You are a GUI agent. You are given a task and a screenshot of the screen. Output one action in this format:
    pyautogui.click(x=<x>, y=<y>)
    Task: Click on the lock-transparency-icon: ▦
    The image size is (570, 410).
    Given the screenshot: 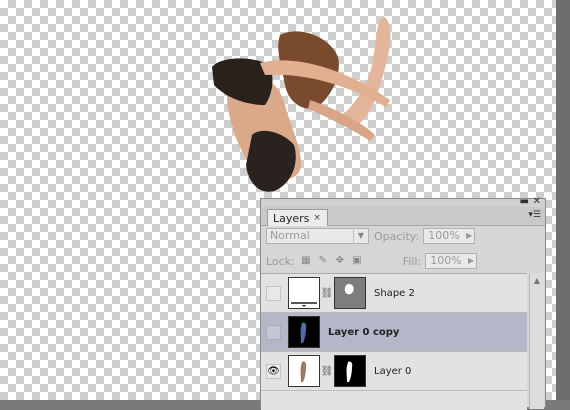 What is the action you would take?
    pyautogui.click(x=306, y=261)
    